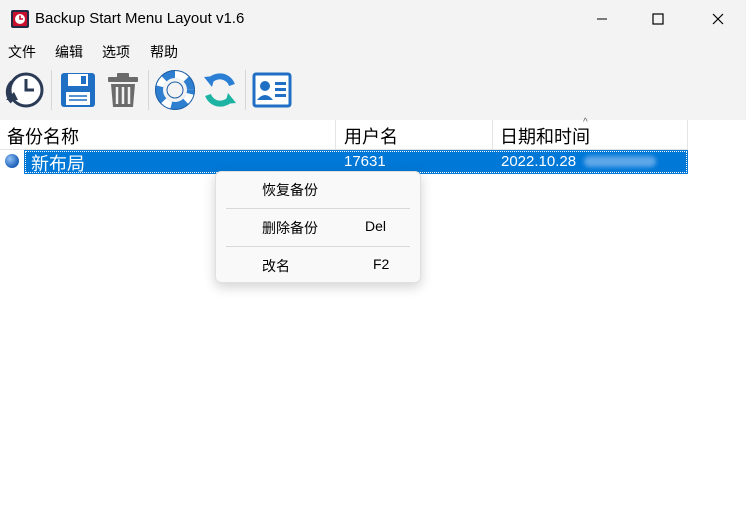 The height and width of the screenshot is (509, 746). I want to click on toolbar, so click(373, 91).